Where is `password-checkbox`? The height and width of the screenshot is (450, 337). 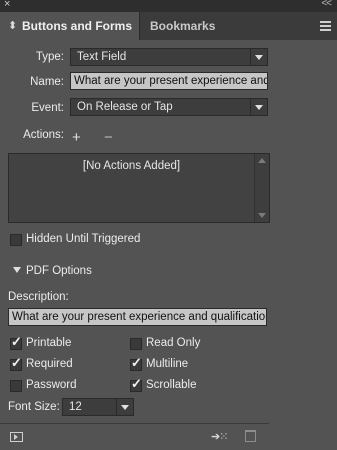
password-checkbox is located at coordinates (16, 386).